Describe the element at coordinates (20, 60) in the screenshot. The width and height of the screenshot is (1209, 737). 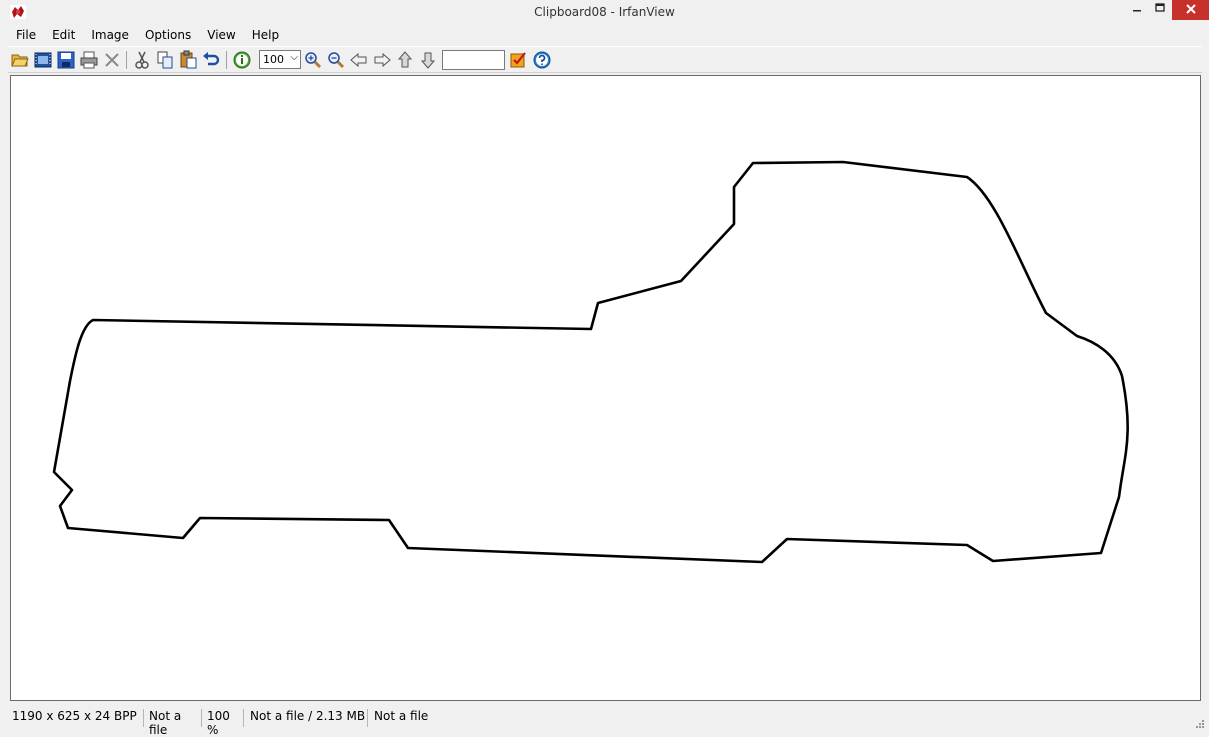
I see `open-folder-icon` at that location.